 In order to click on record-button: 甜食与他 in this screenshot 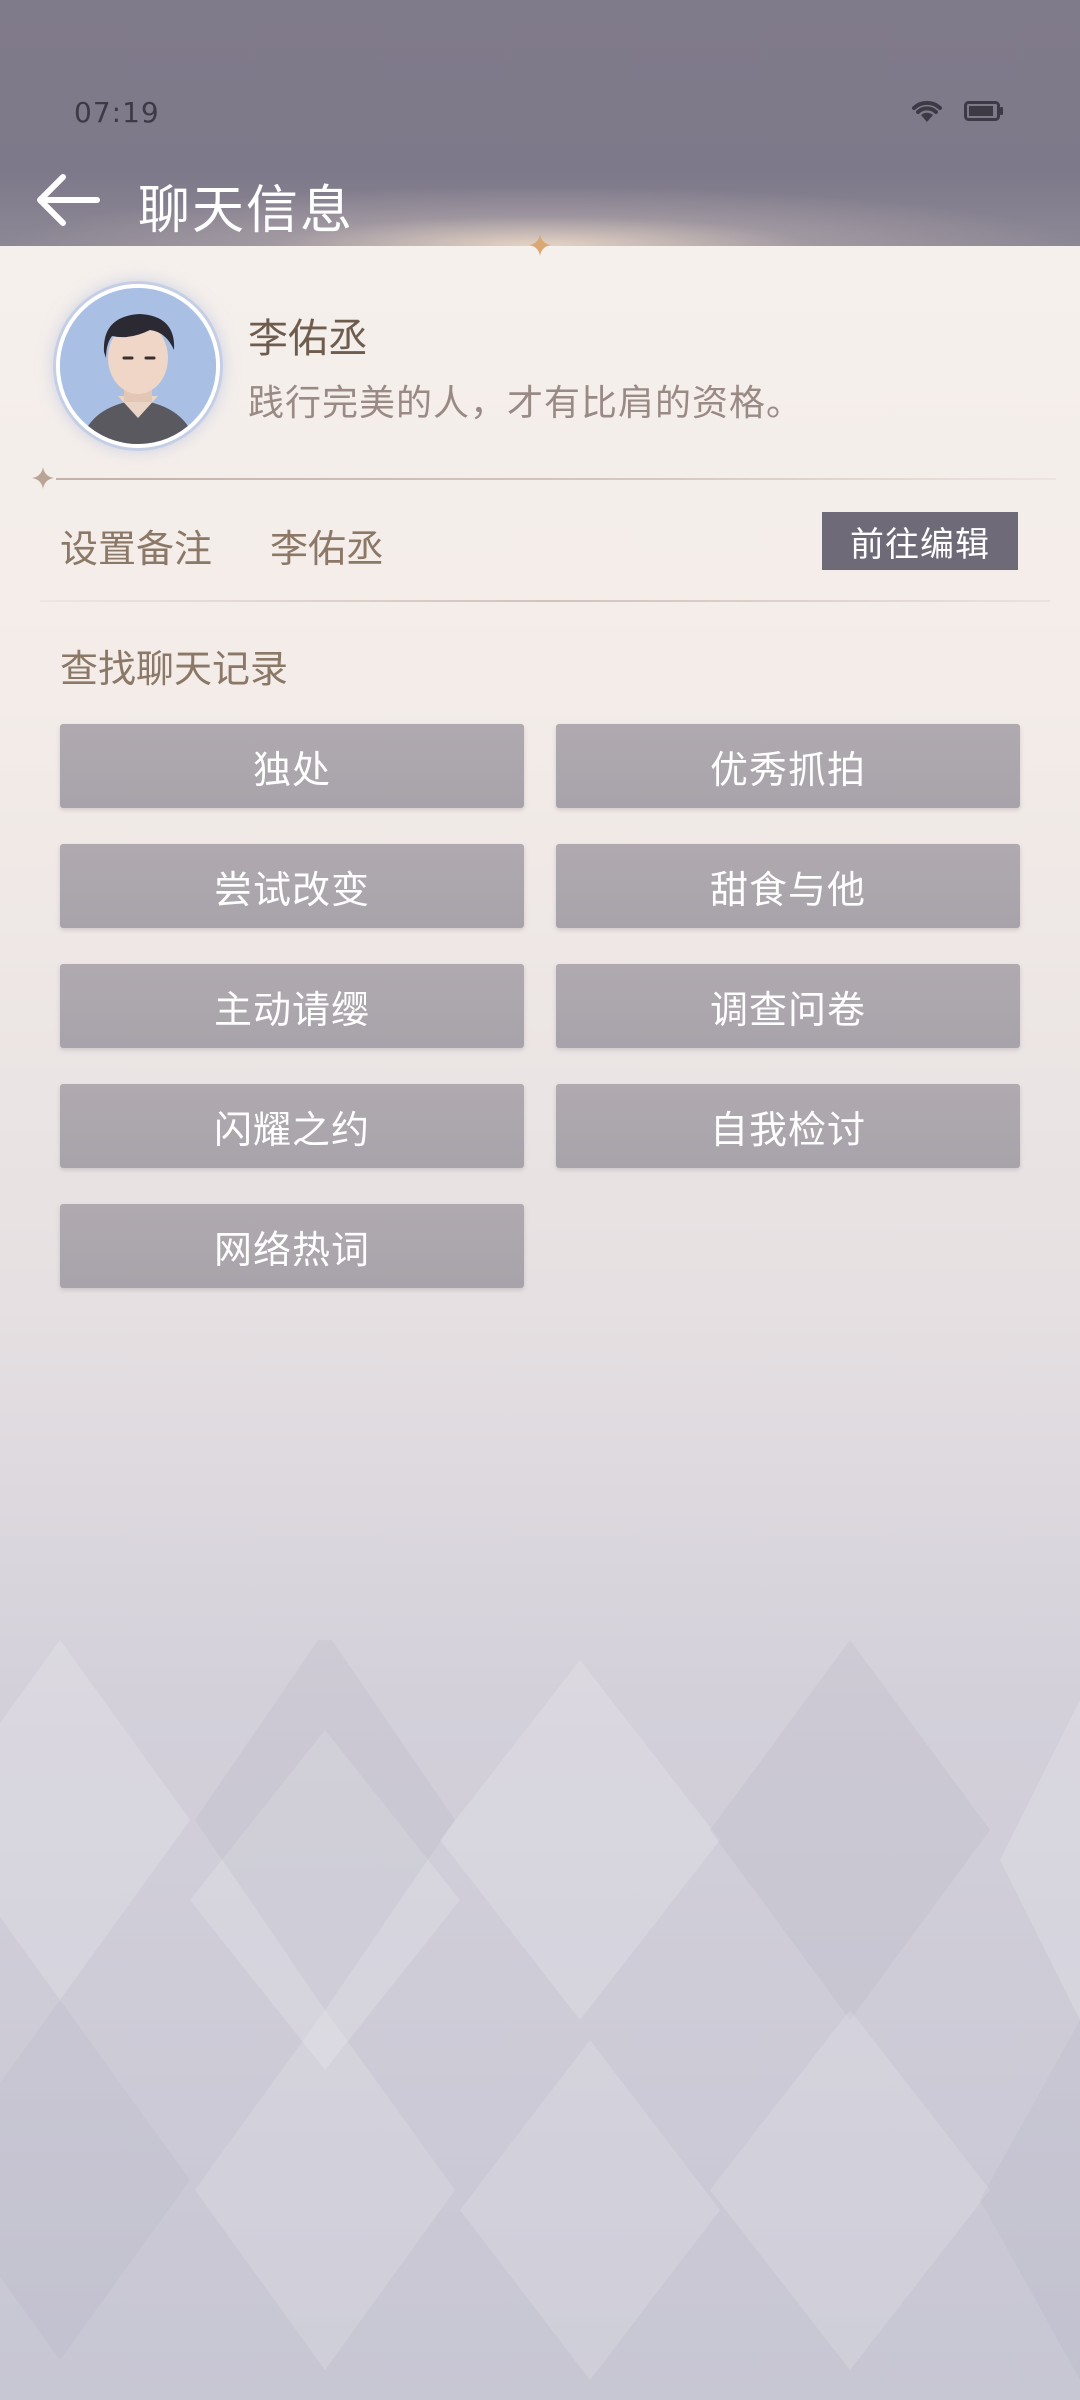, I will do `click(788, 886)`.